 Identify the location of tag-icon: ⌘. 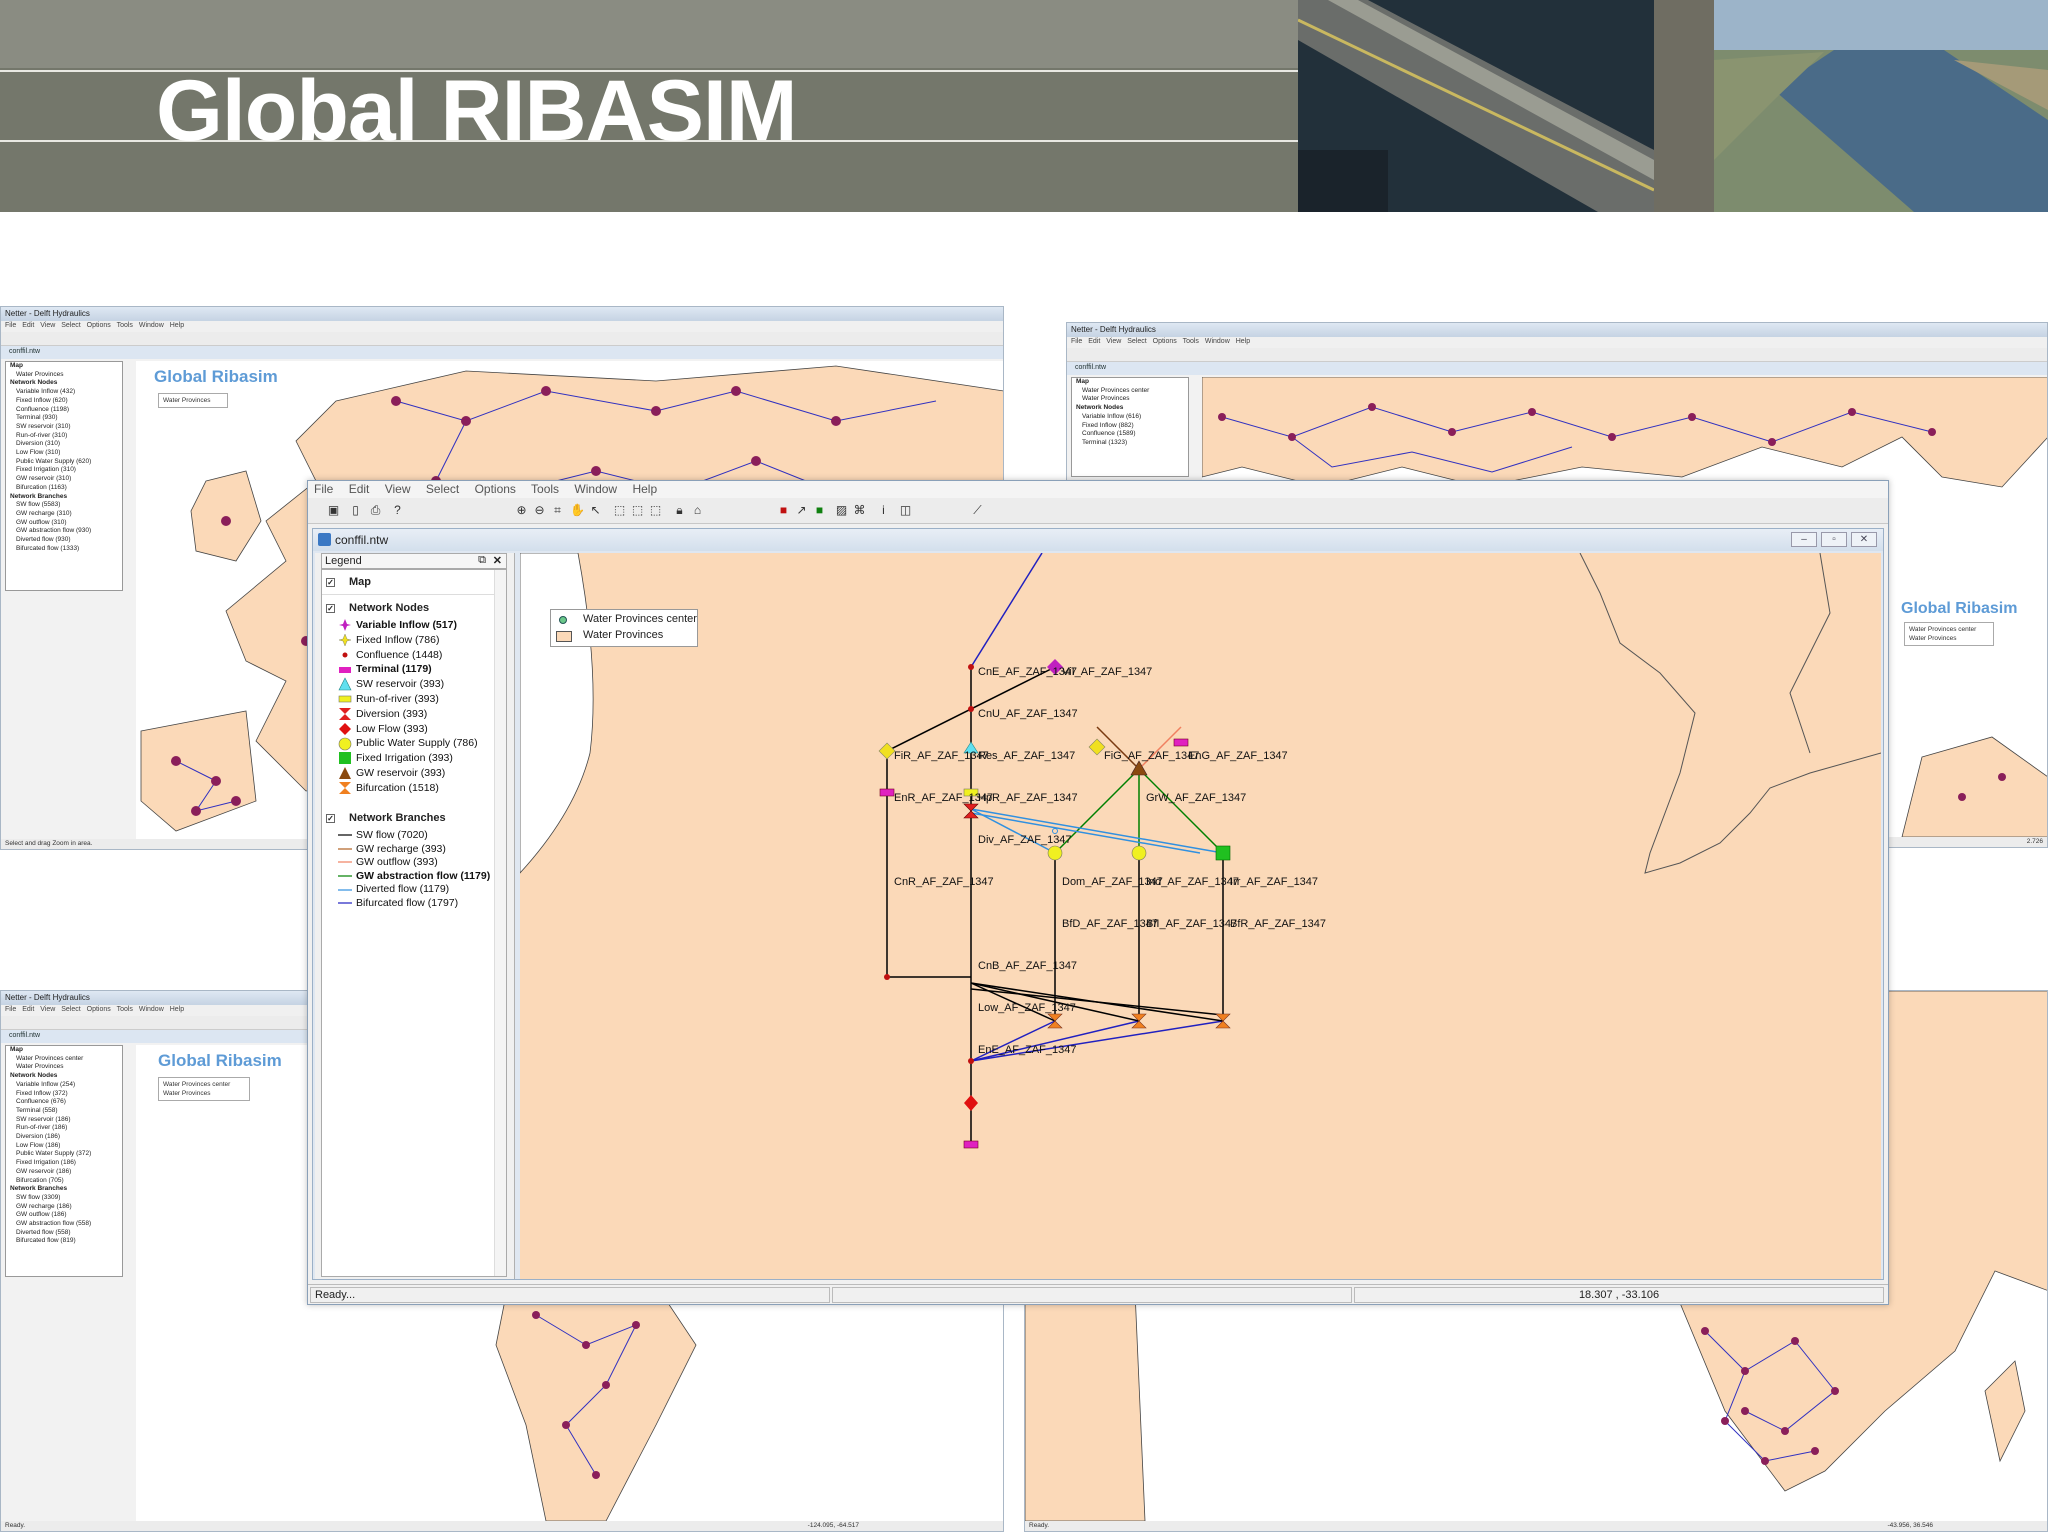
(859, 510).